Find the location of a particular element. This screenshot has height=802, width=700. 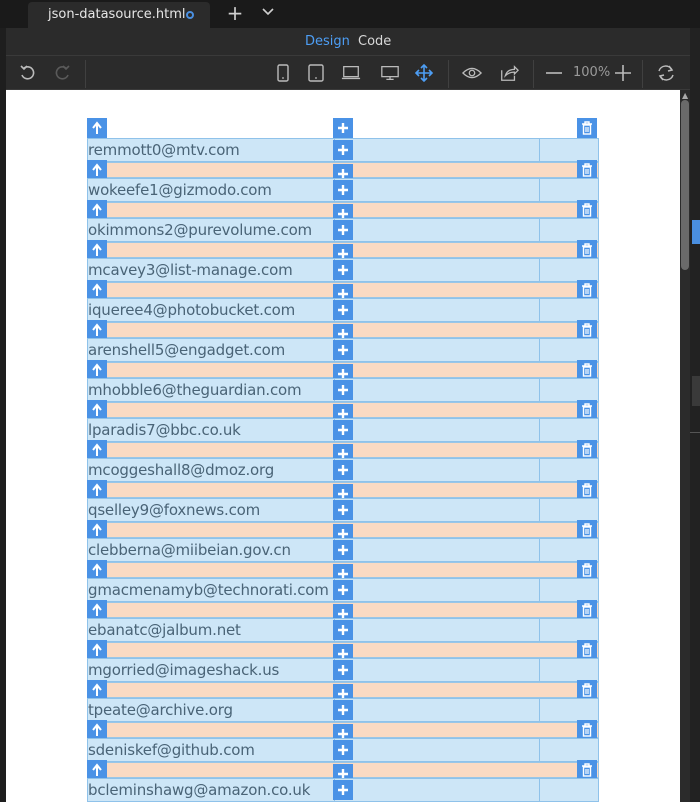

design-mode-button: Design is located at coordinates (327, 41).